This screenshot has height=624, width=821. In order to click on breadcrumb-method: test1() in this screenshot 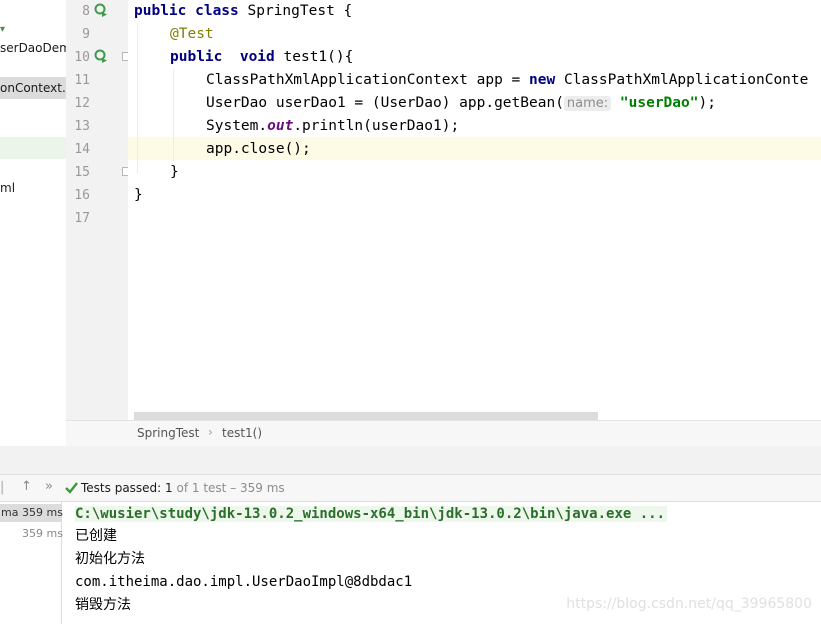, I will do `click(242, 433)`.